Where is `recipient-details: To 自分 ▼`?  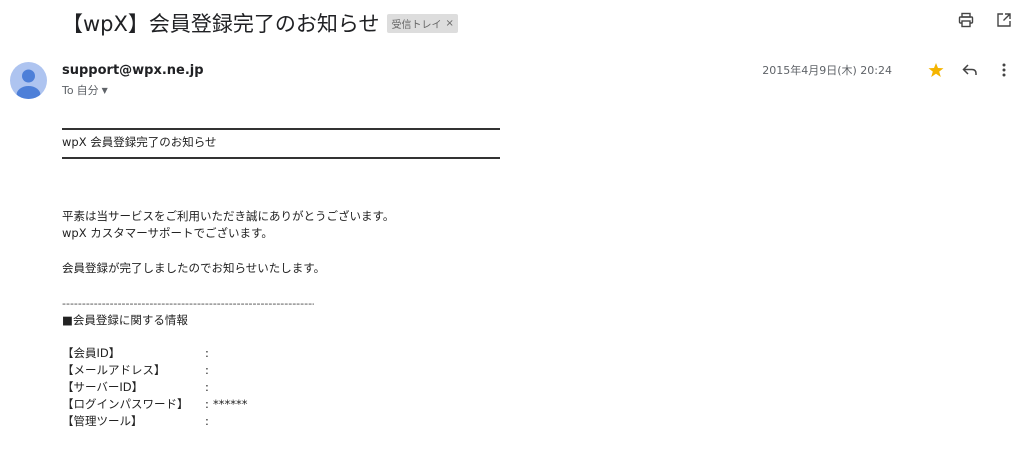 recipient-details: To 自分 ▼ is located at coordinates (85, 90).